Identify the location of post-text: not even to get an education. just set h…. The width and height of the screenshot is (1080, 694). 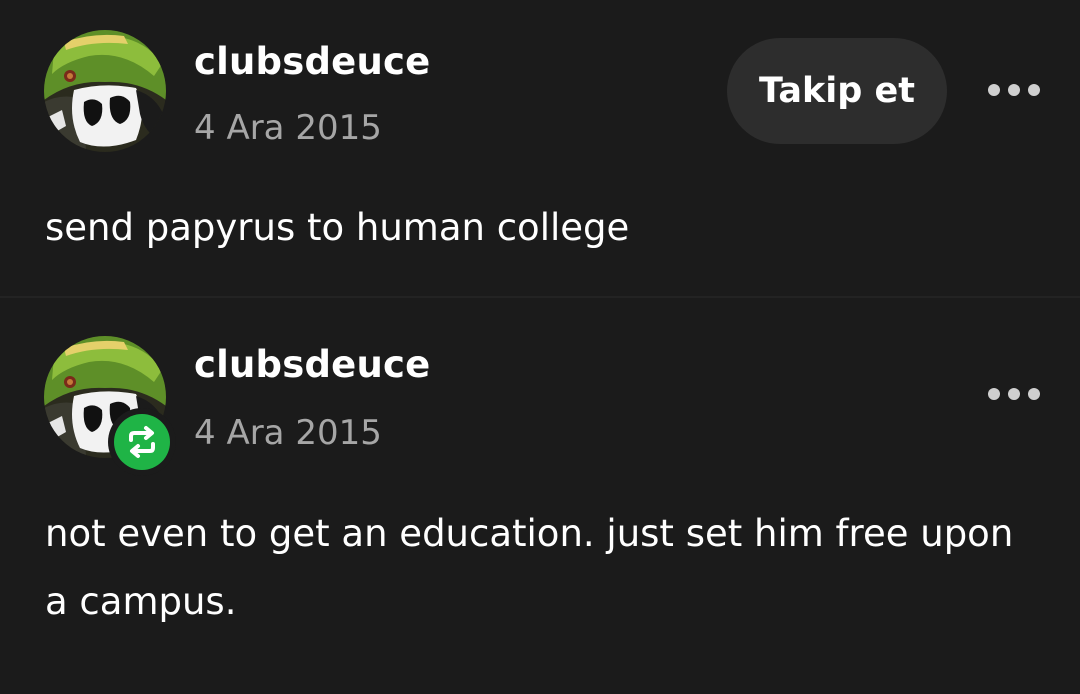
(529, 567).